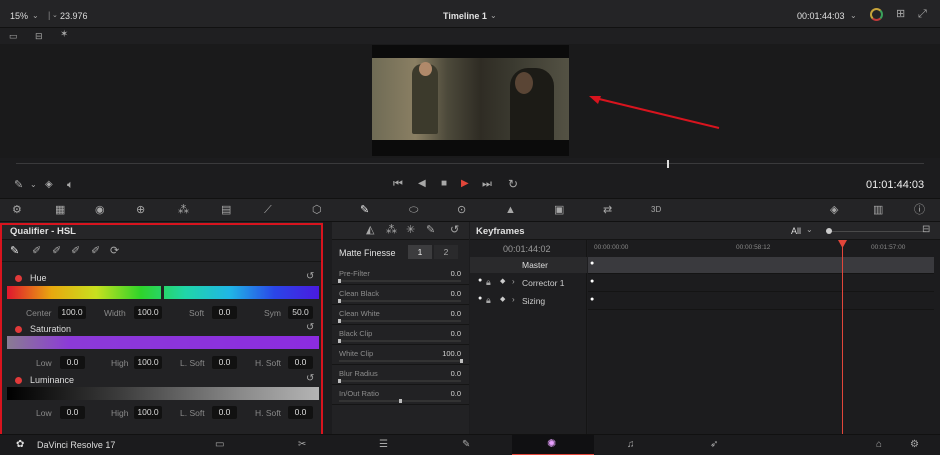  What do you see at coordinates (528, 265) in the screenshot?
I see `track-master: Master` at bounding box center [528, 265].